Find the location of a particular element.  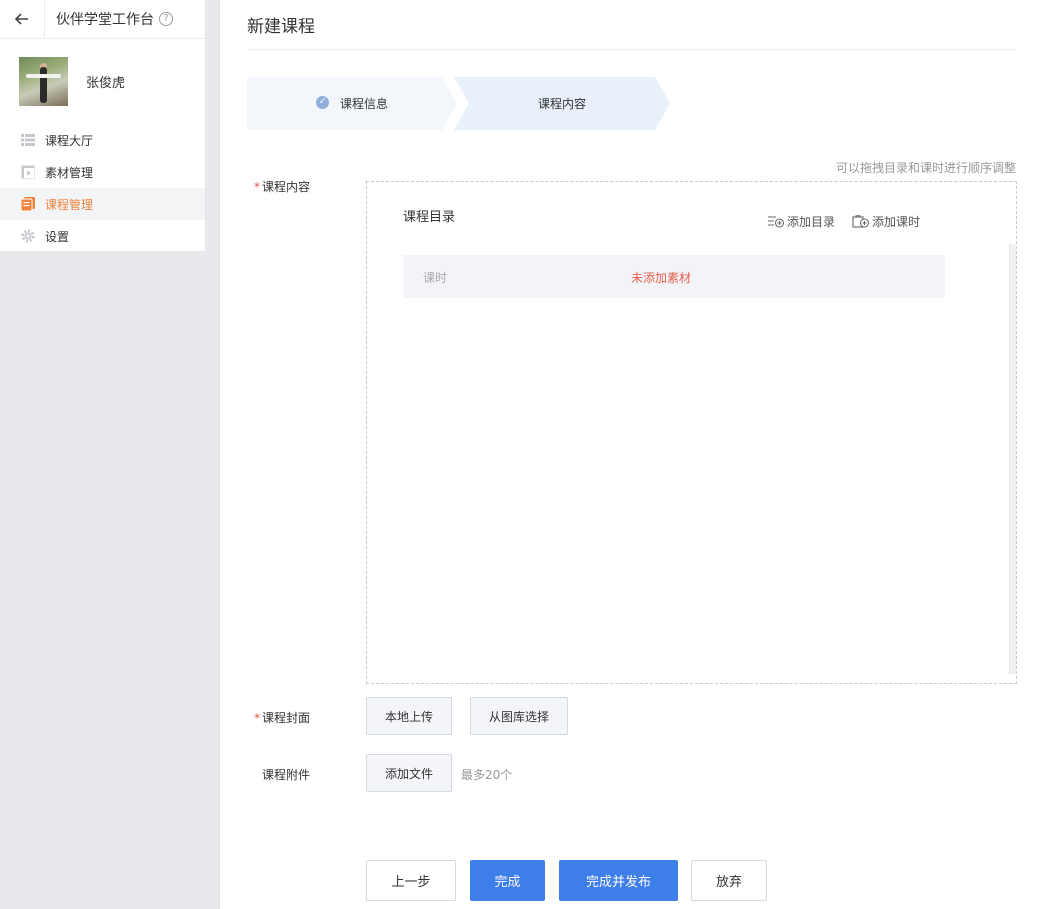

sidebar-item-course-management: 课程管理 is located at coordinates (102, 204).